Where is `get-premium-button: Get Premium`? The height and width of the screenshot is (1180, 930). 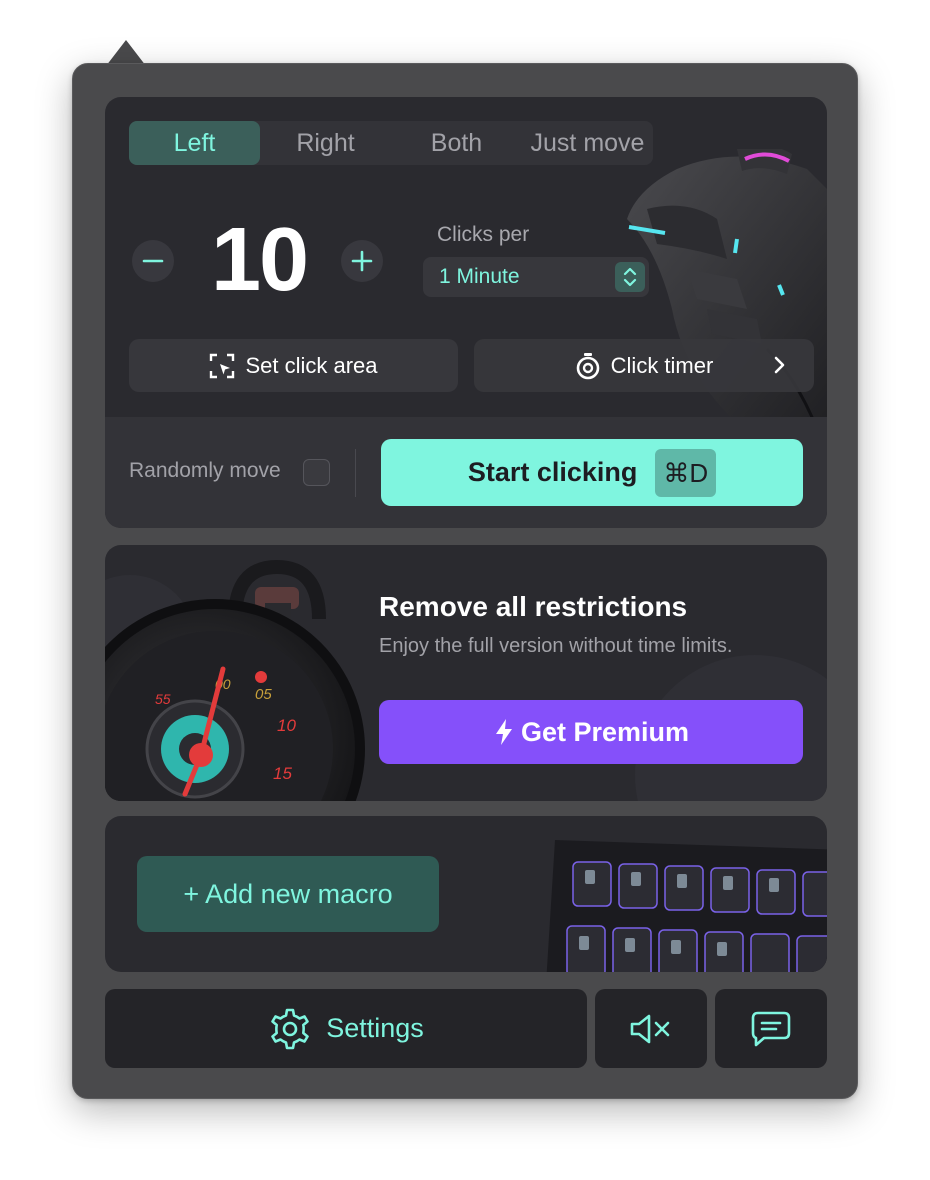 get-premium-button: Get Premium is located at coordinates (591, 732).